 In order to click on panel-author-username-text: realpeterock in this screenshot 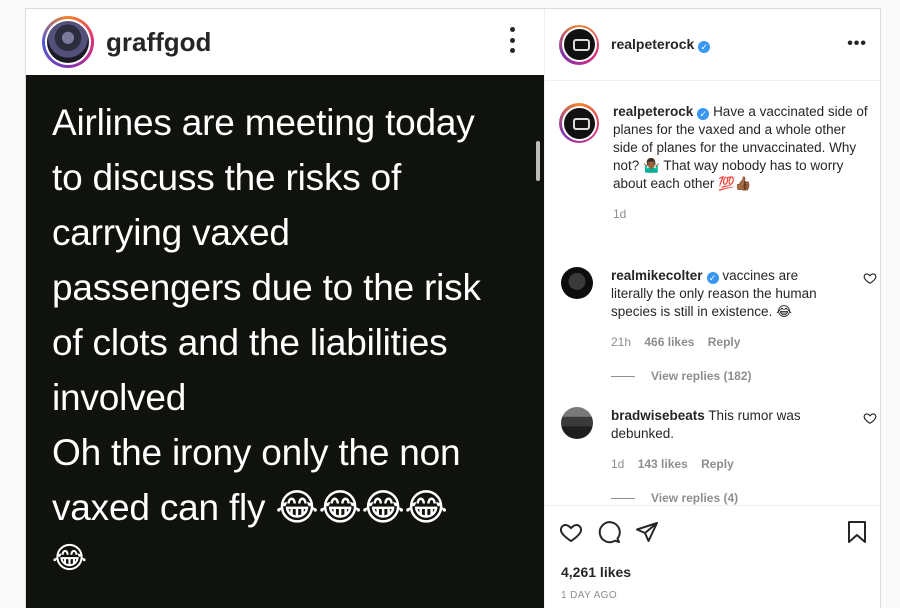, I will do `click(652, 44)`.